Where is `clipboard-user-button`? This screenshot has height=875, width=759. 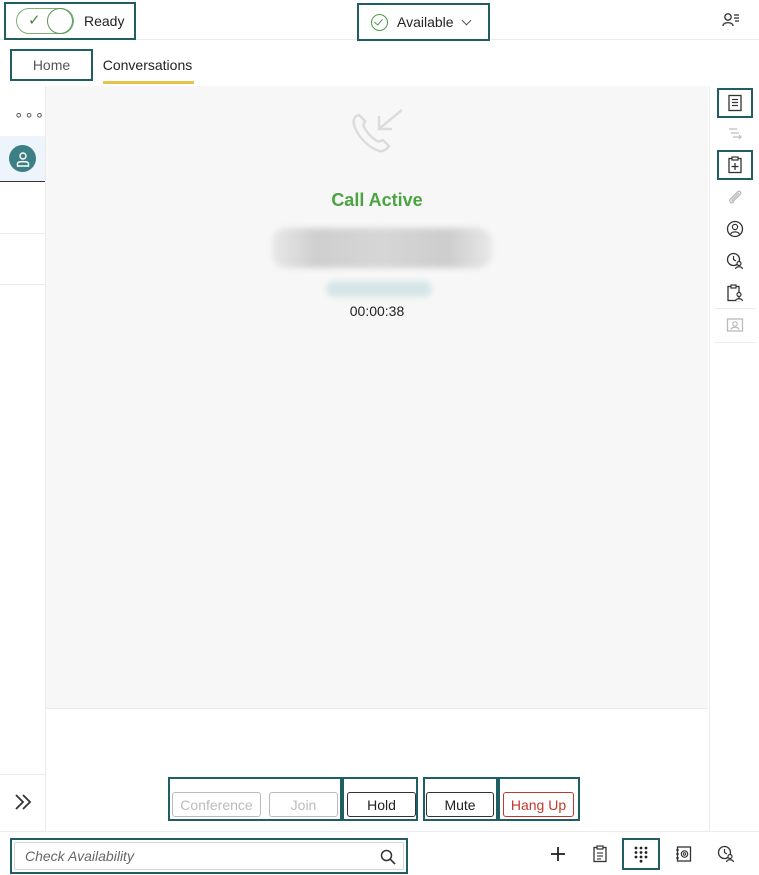
clipboard-user-button is located at coordinates (735, 293).